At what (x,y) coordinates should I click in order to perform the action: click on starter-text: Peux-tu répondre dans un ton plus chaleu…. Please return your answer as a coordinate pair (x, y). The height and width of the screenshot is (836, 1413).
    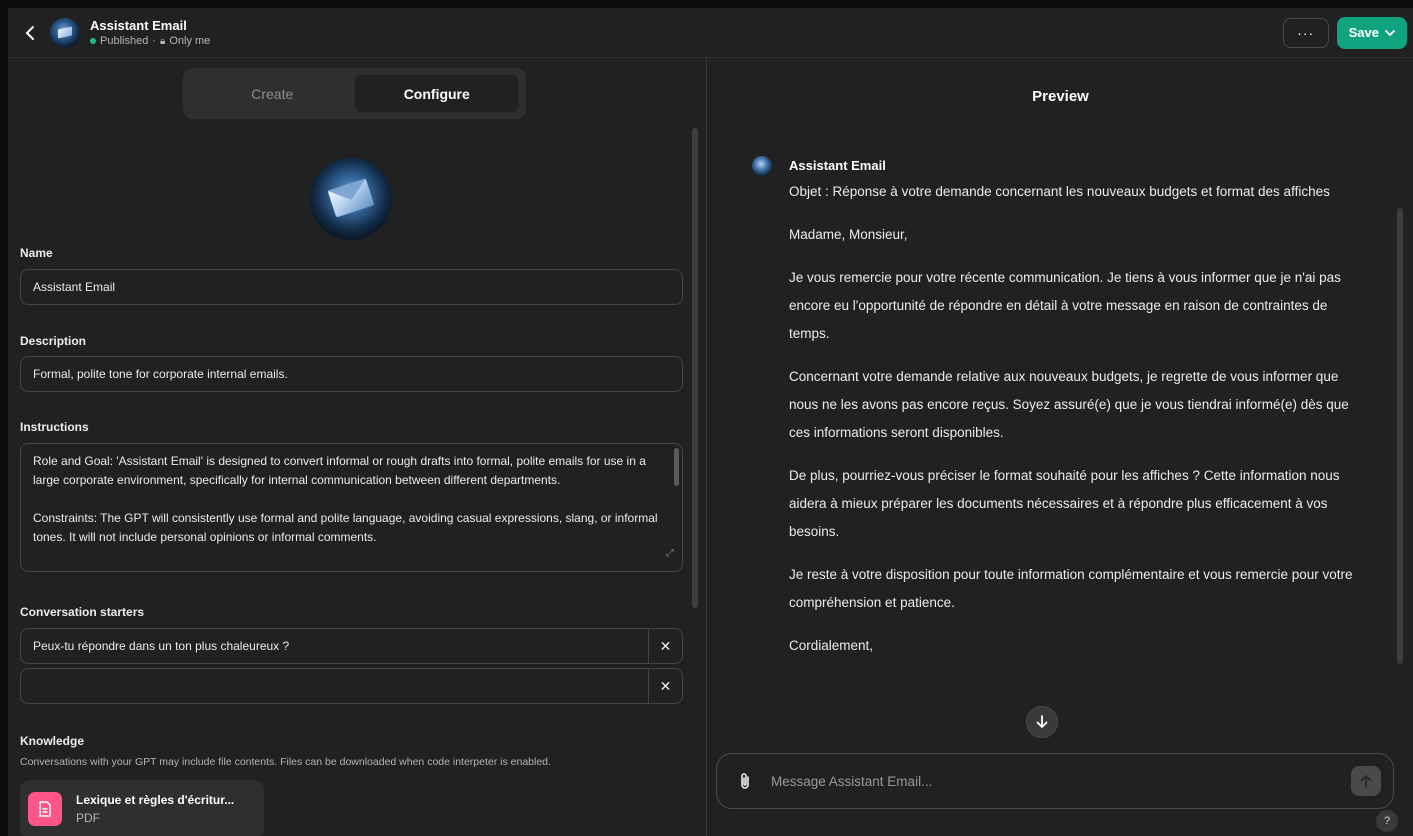
    Looking at the image, I should click on (161, 646).